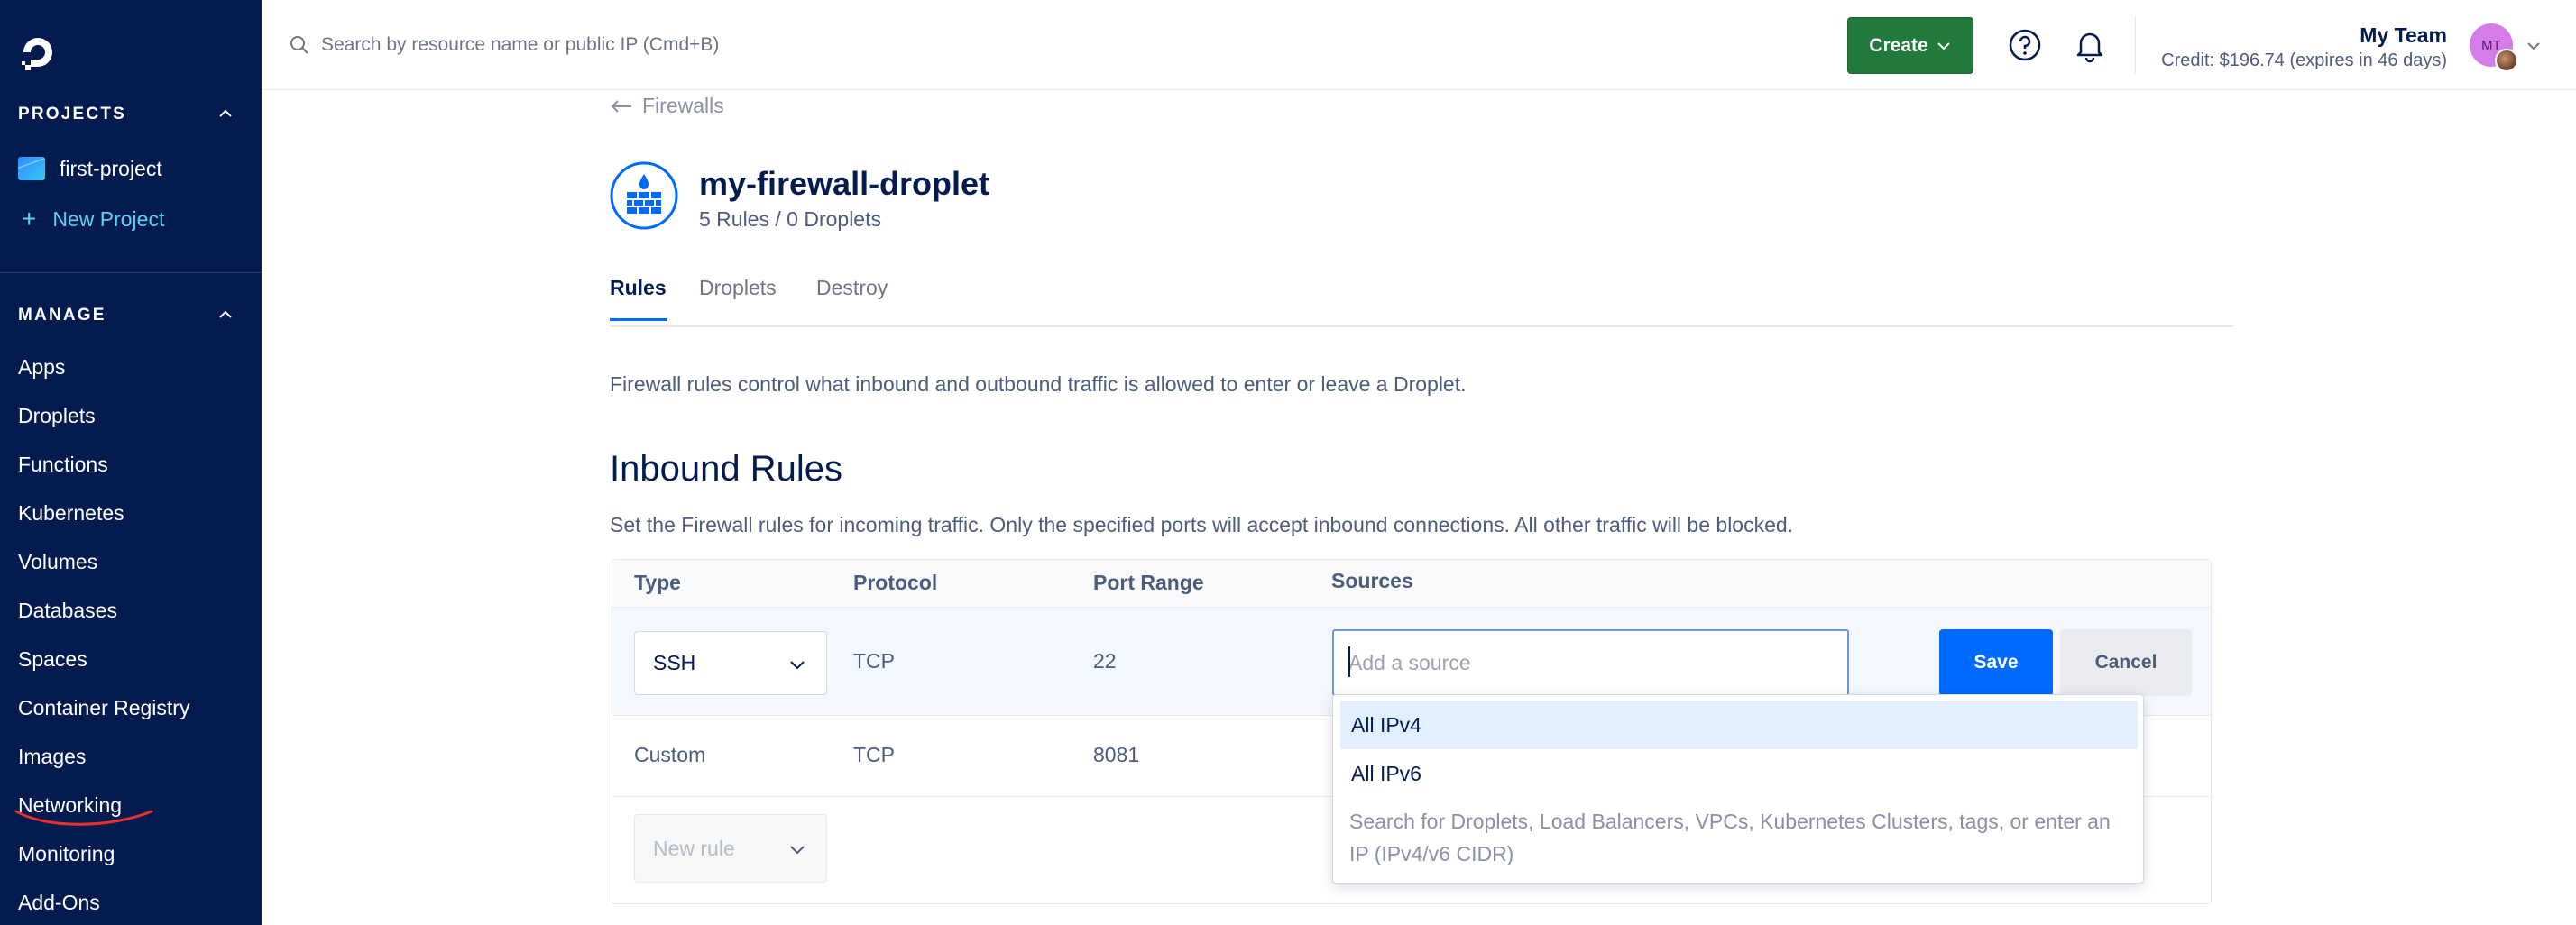 This screenshot has width=2576, height=925. I want to click on project-label: first-project, so click(111, 168).